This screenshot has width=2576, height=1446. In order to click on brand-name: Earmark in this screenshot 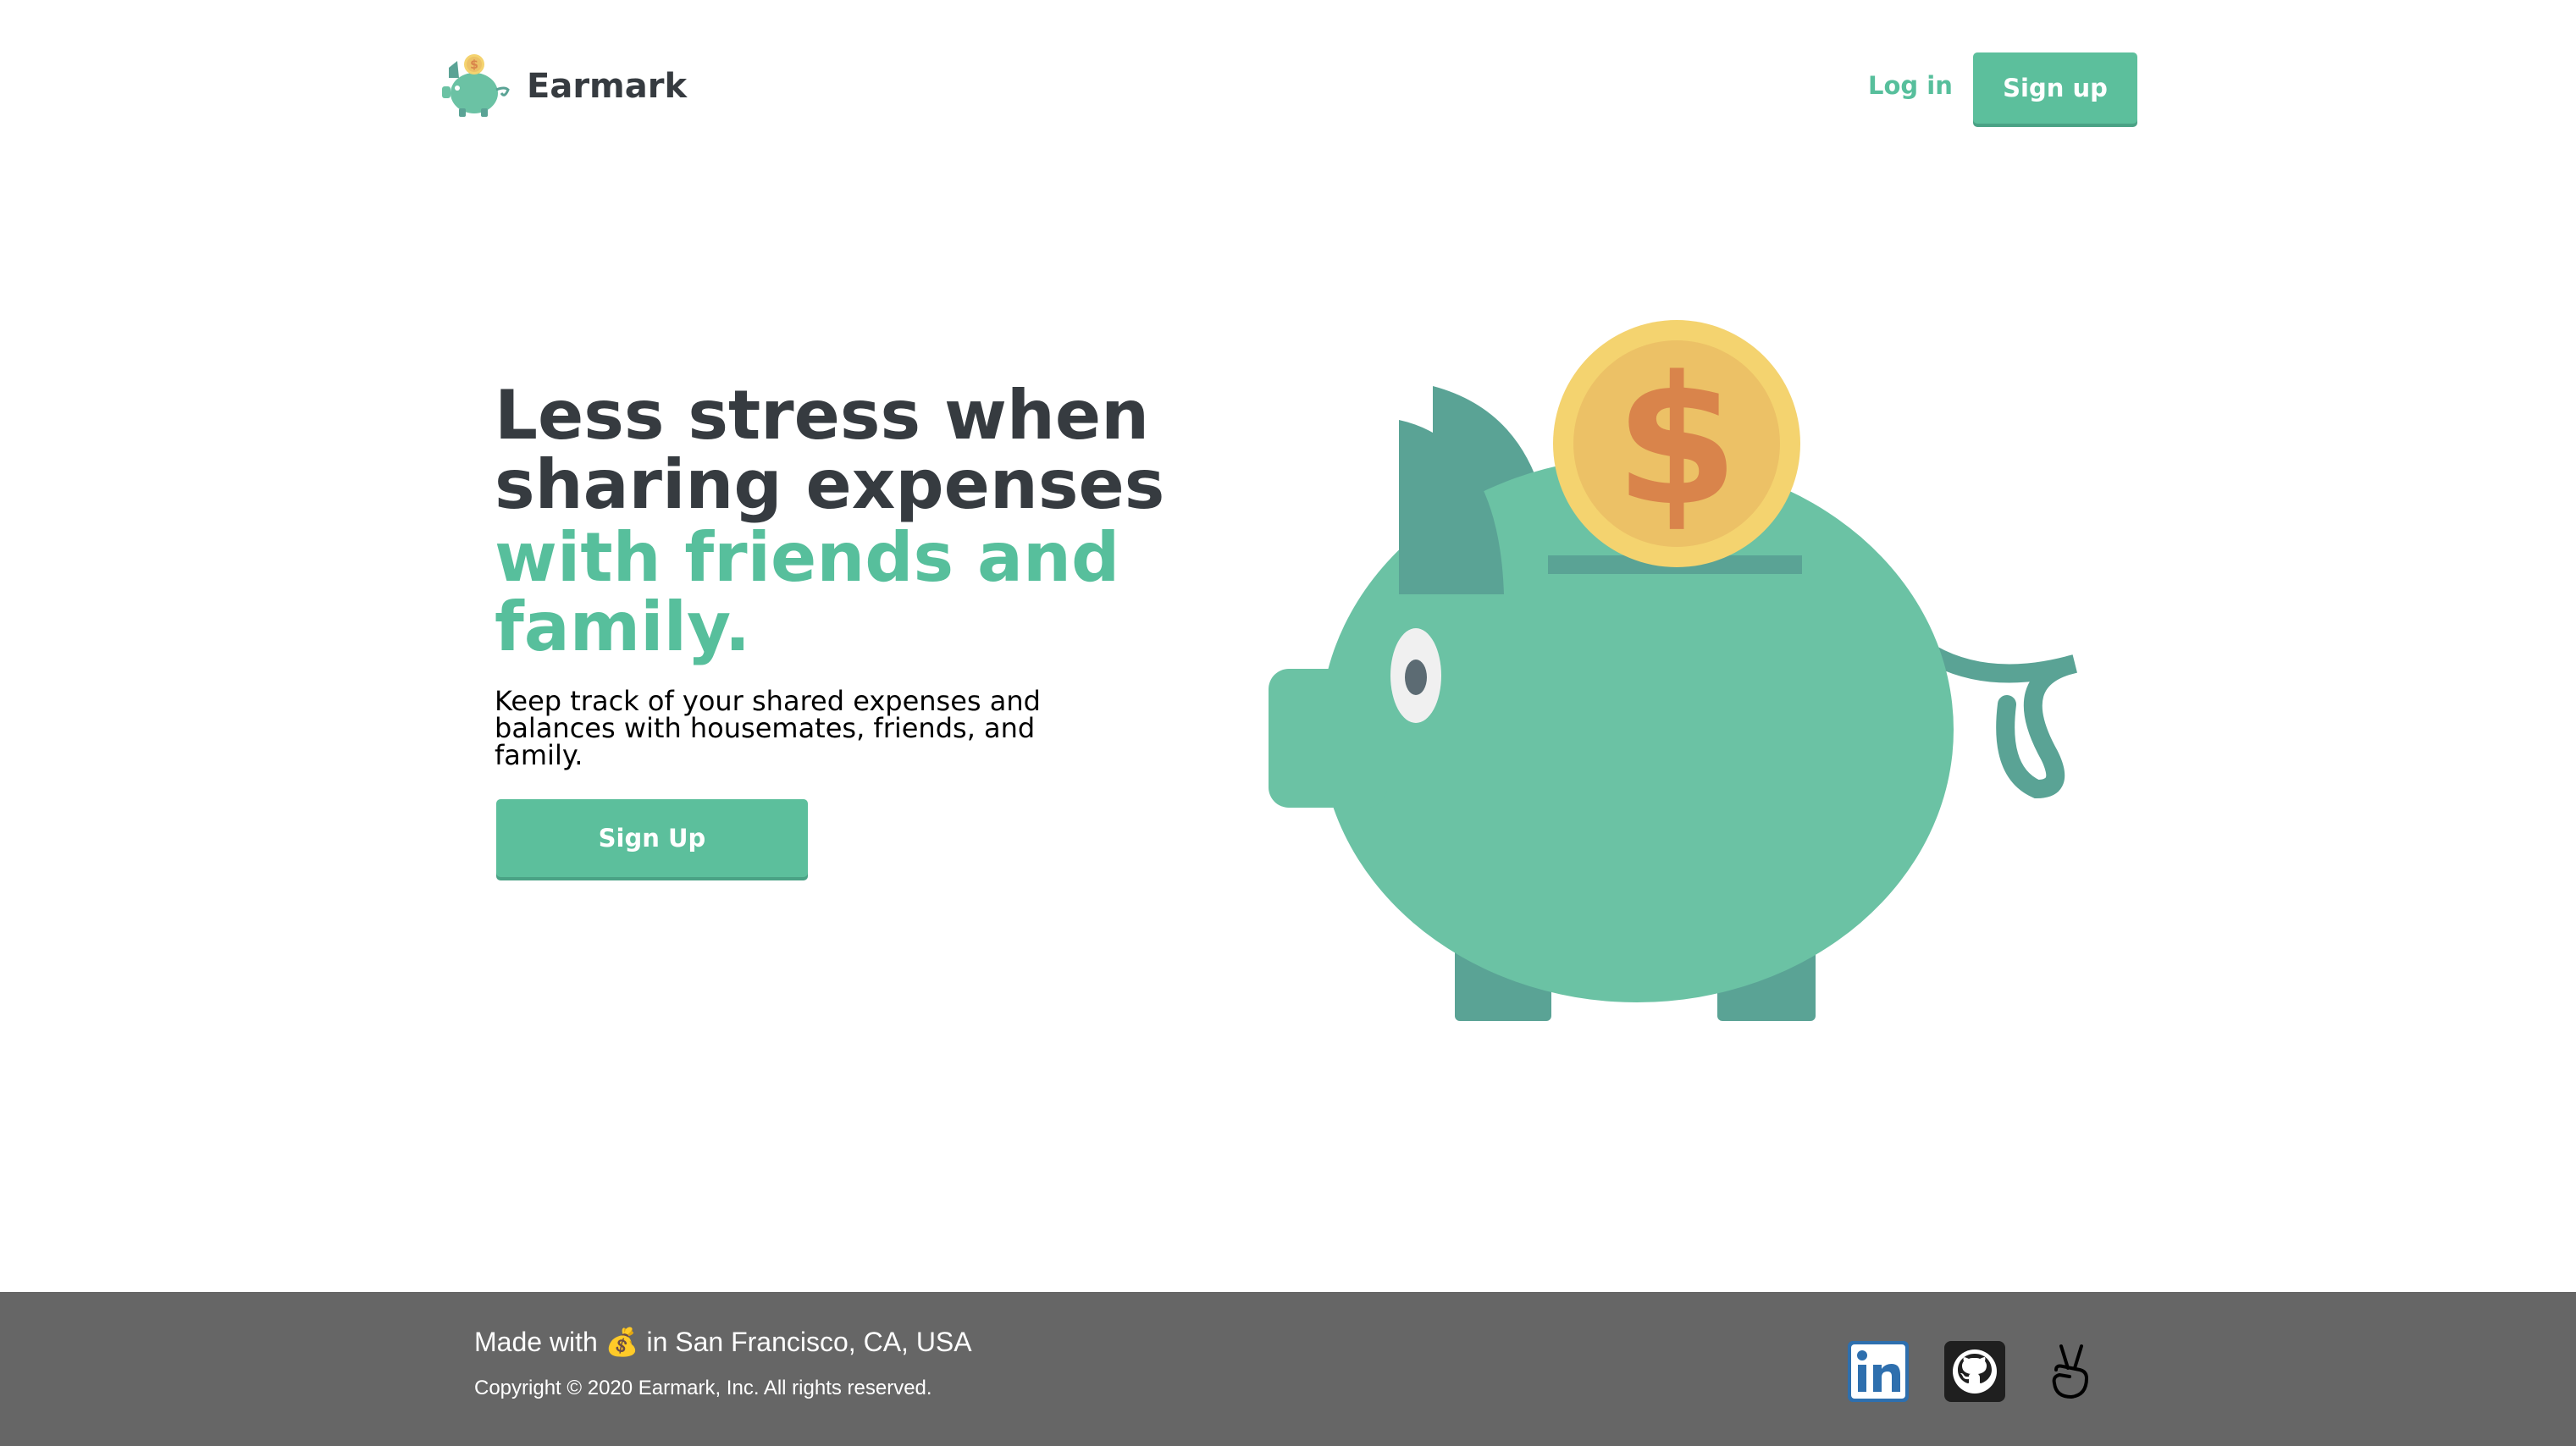, I will do `click(607, 86)`.